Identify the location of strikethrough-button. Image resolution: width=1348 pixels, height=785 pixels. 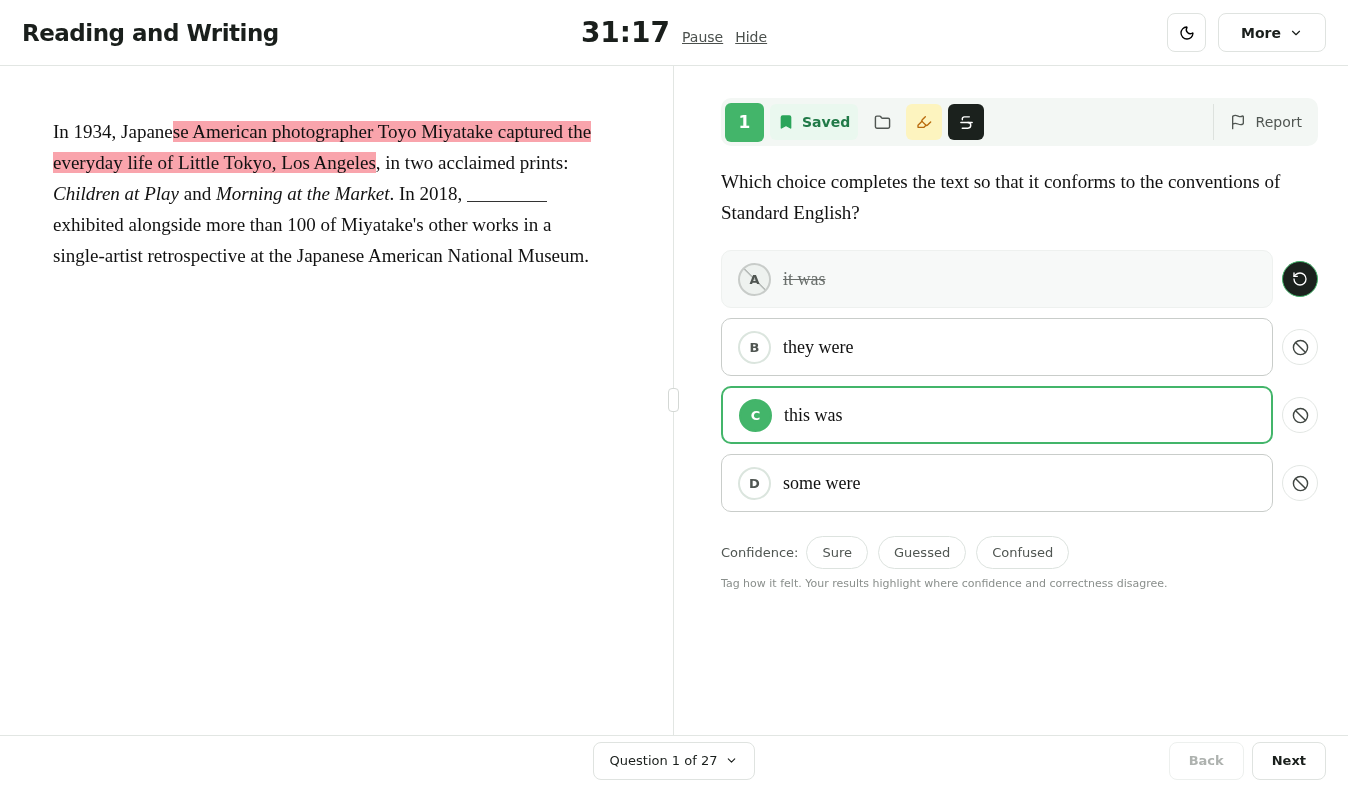
(966, 122).